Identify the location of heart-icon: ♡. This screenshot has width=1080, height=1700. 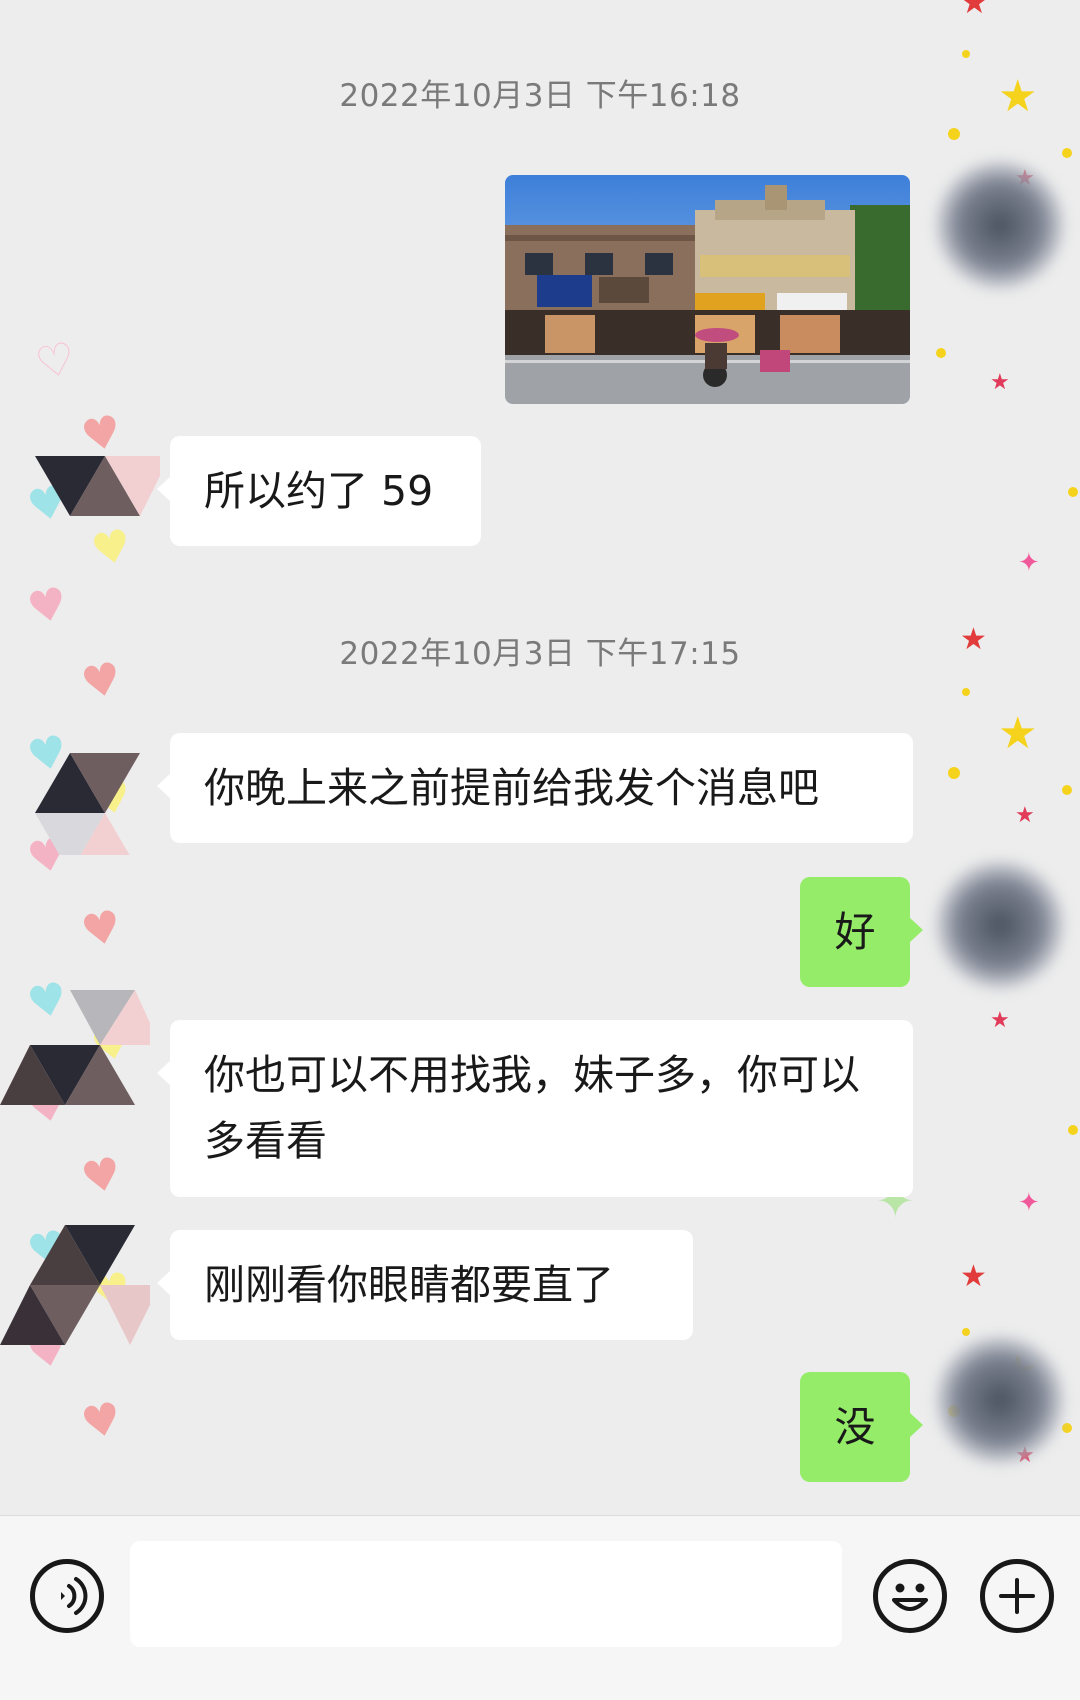
(56, 361).